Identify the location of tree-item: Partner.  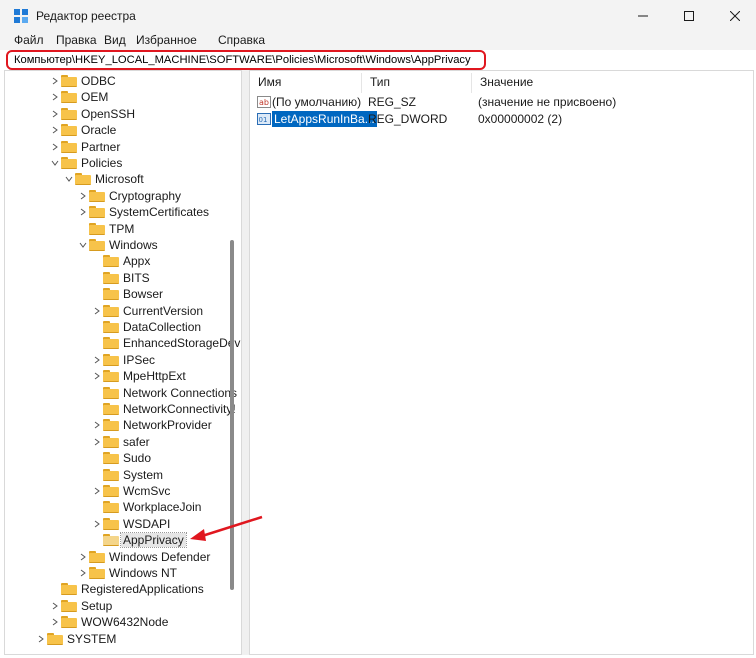
(84, 147).